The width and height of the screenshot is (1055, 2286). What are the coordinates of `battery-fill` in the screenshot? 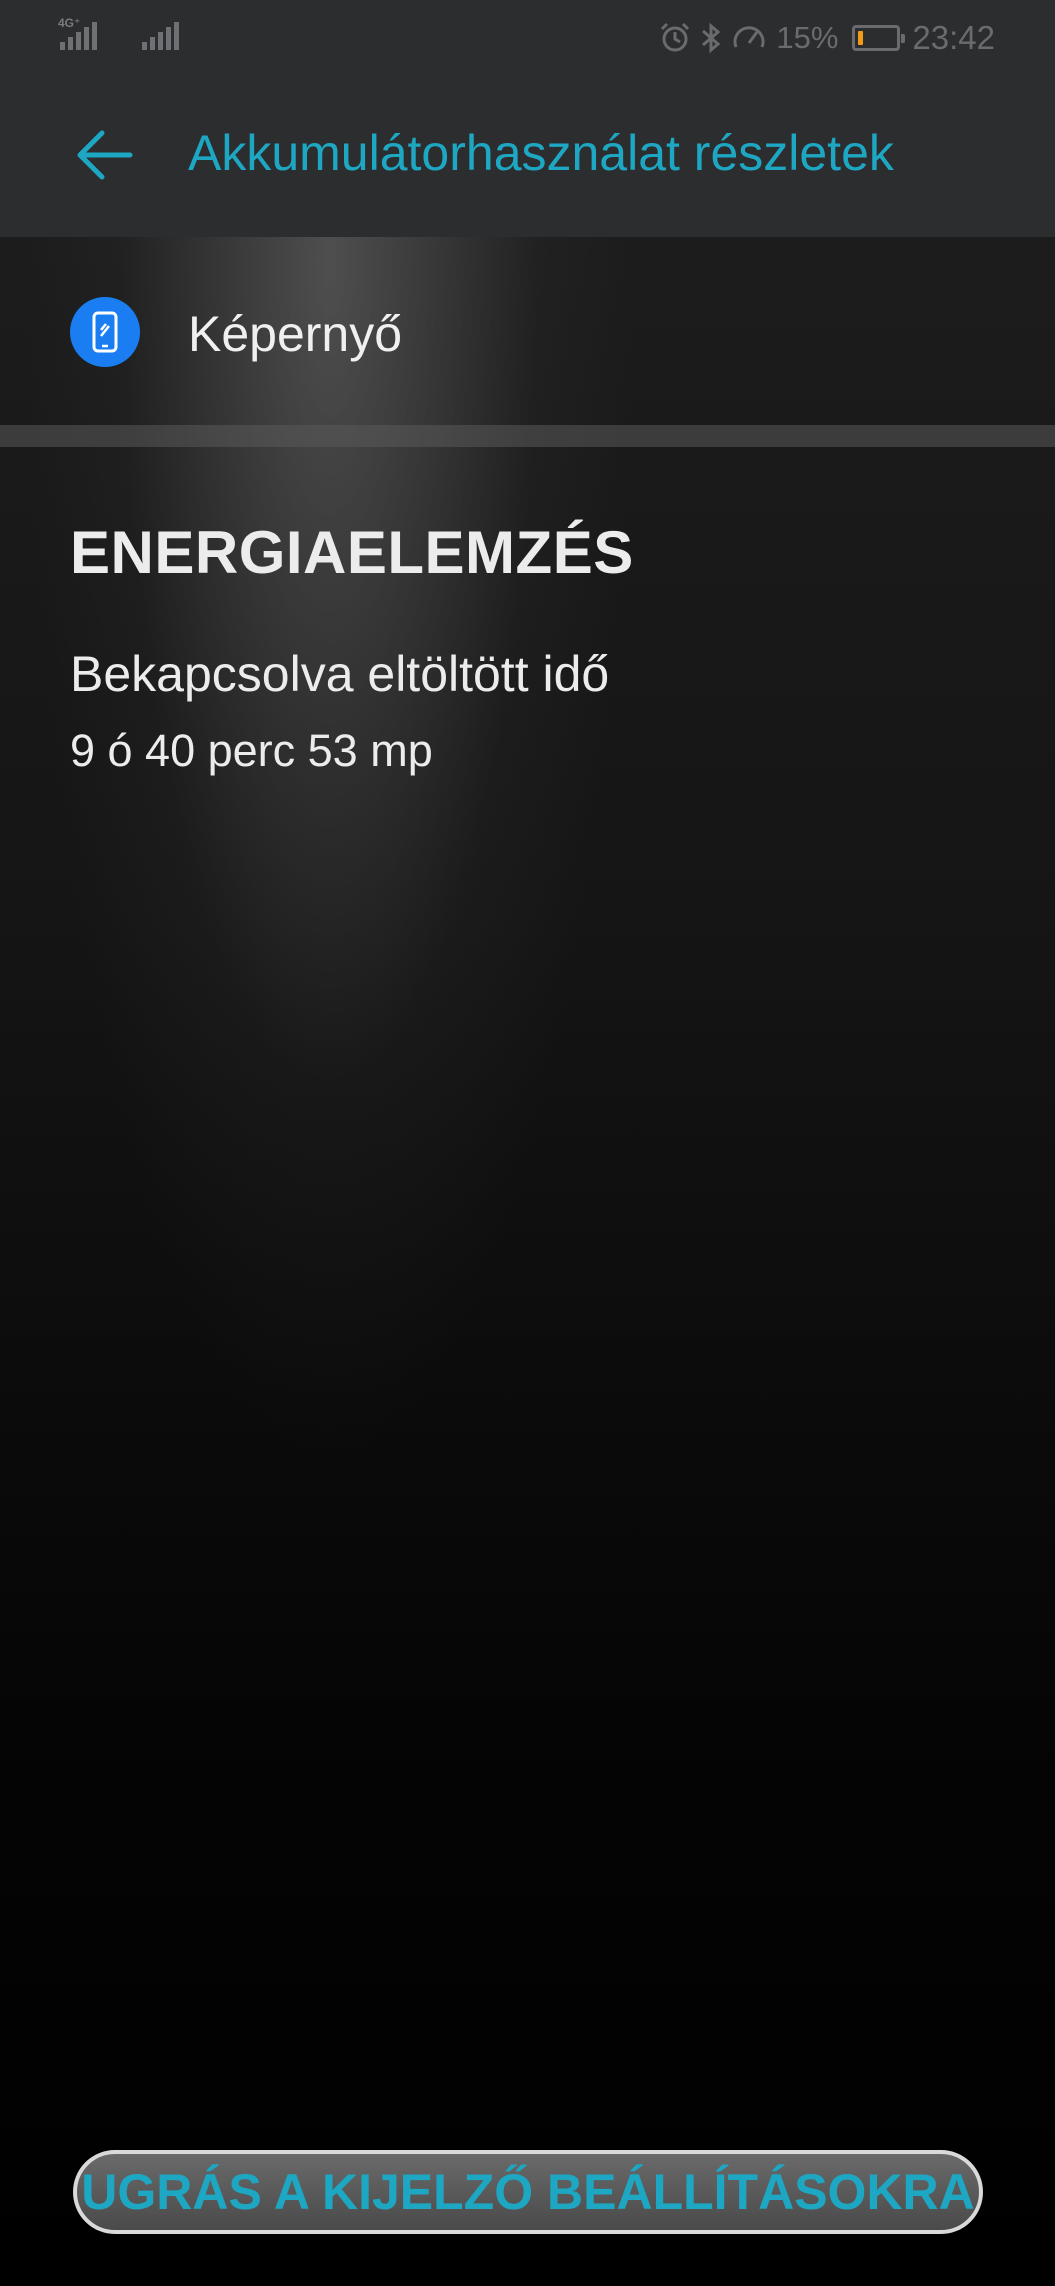 It's located at (861, 38).